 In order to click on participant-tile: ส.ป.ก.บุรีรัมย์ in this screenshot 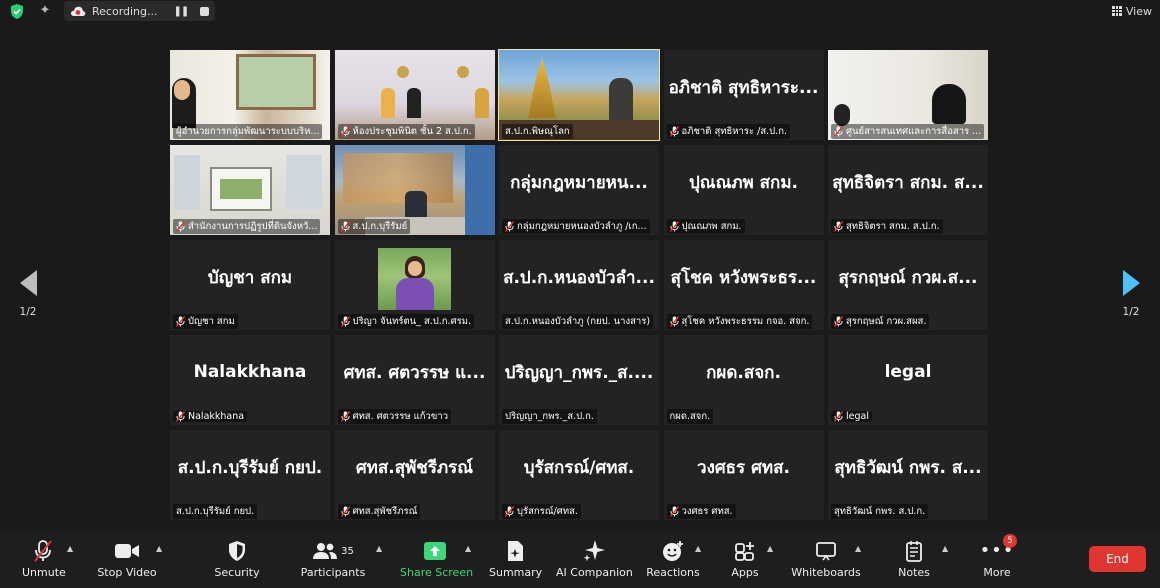, I will do `click(414, 190)`.